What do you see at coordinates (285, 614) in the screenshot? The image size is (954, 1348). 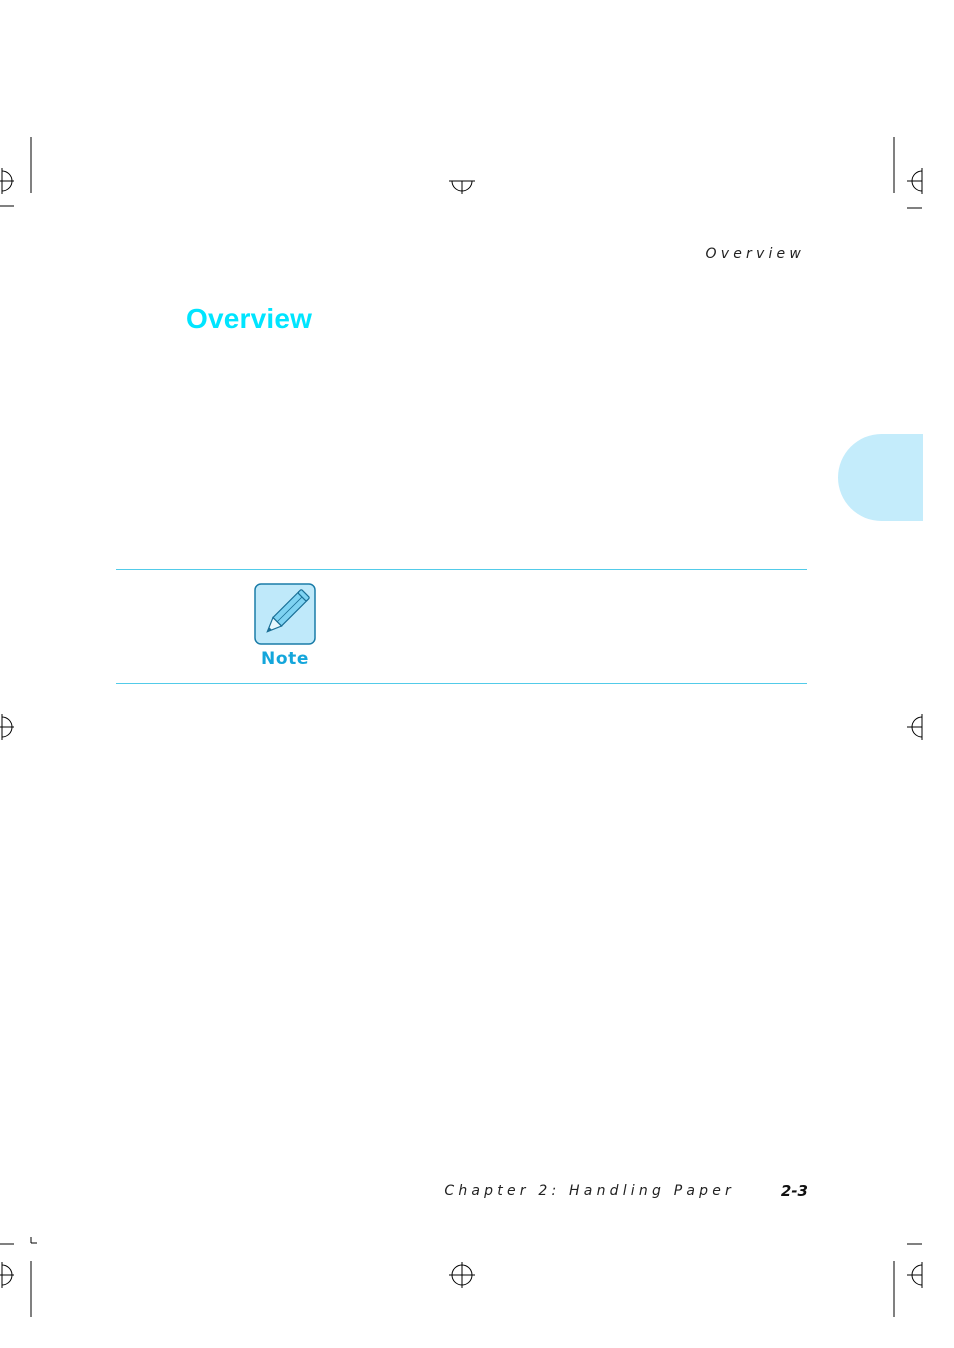 I see `pencil-icon` at bounding box center [285, 614].